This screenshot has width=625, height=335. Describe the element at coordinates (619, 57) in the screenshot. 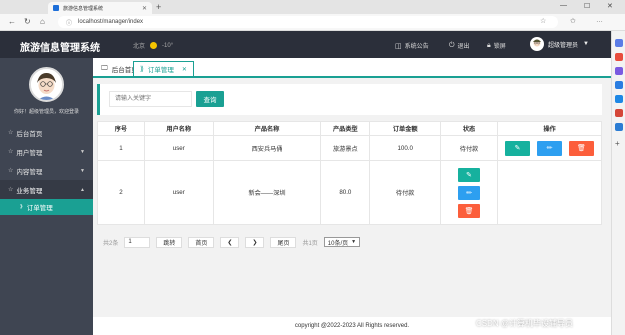

I see `shopping-icon` at that location.